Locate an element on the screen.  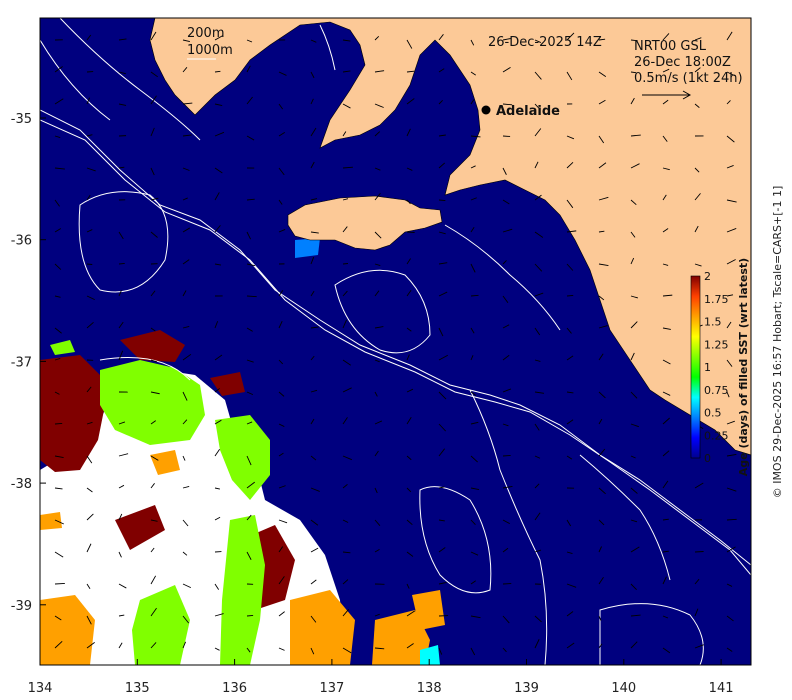
colorbar-title: Age (days) of filled SST (wrt latest) is located at coordinates (743, 367).